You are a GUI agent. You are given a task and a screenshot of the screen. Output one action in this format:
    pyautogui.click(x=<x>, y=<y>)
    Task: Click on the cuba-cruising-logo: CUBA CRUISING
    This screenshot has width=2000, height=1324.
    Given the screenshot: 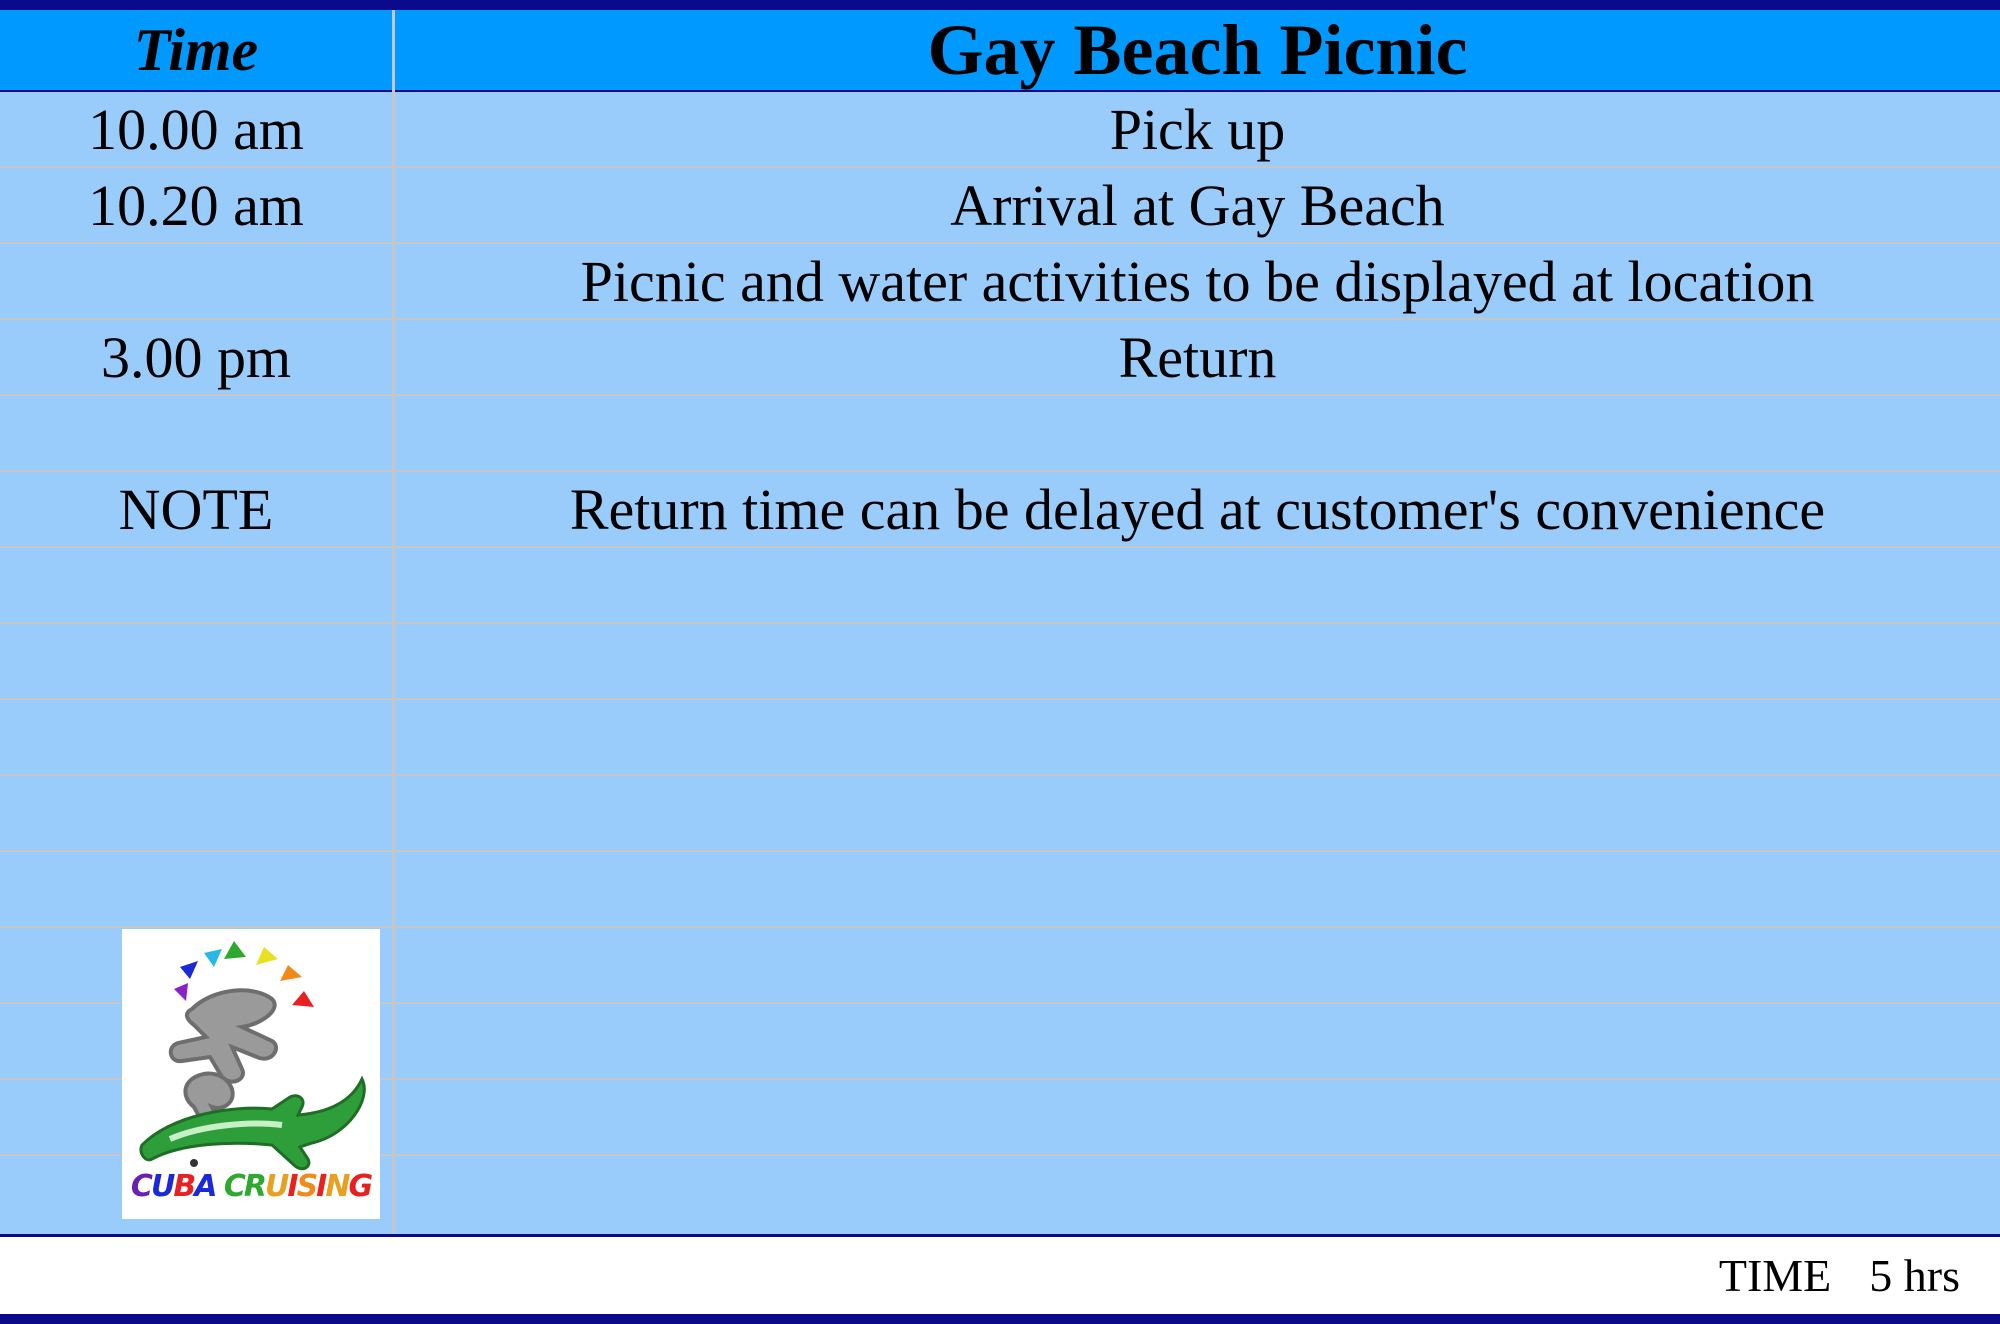 What is the action you would take?
    pyautogui.click(x=251, y=1074)
    